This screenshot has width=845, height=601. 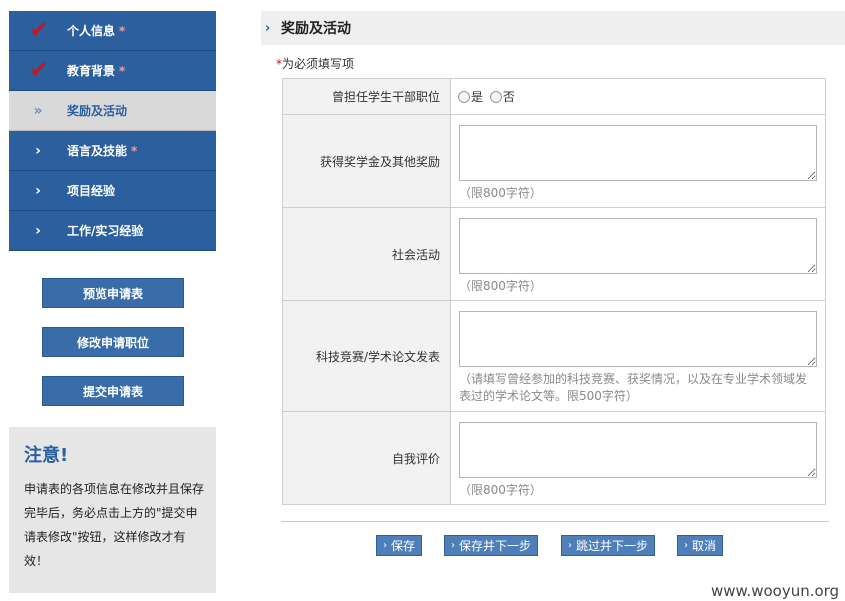 What do you see at coordinates (638, 339) in the screenshot?
I see `competition-textarea` at bounding box center [638, 339].